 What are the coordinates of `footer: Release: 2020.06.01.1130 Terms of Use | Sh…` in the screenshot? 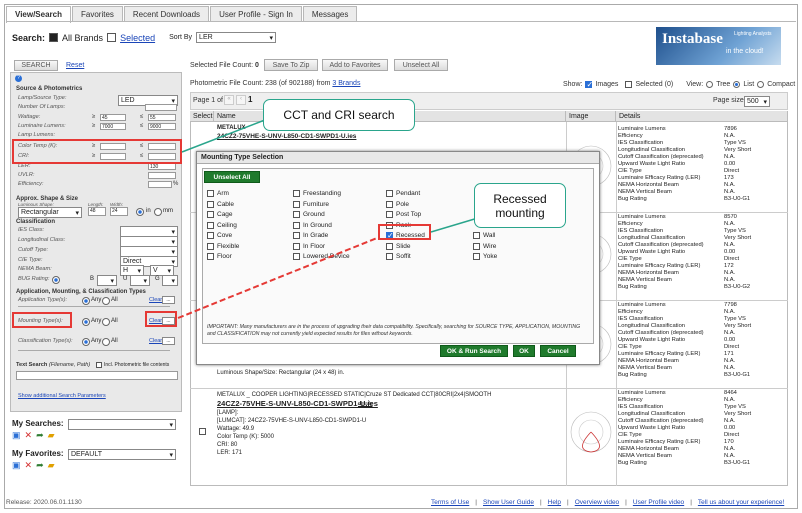 It's located at (401, 502).